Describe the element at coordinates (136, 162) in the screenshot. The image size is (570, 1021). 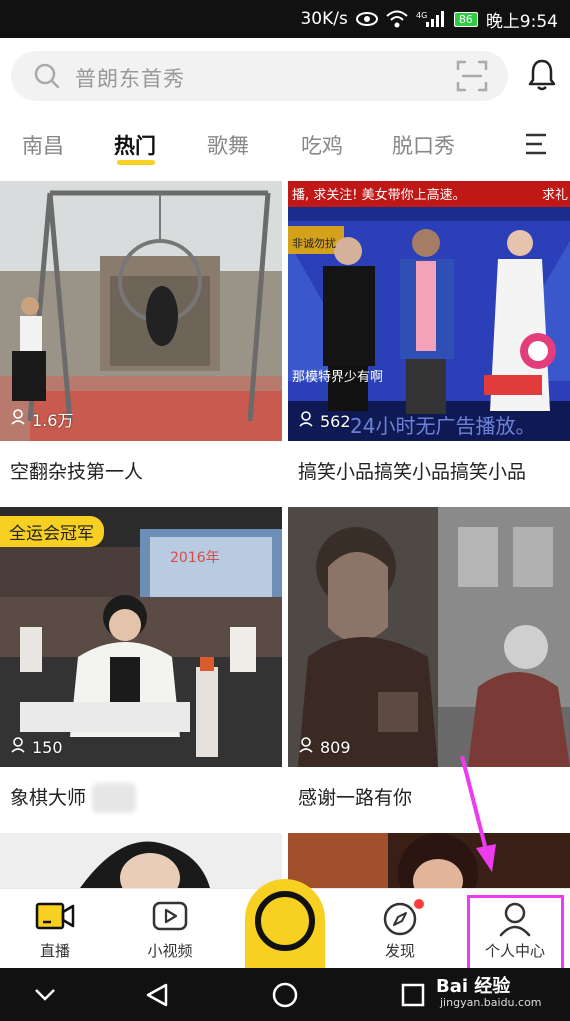
I see `active-tab-indicator` at that location.